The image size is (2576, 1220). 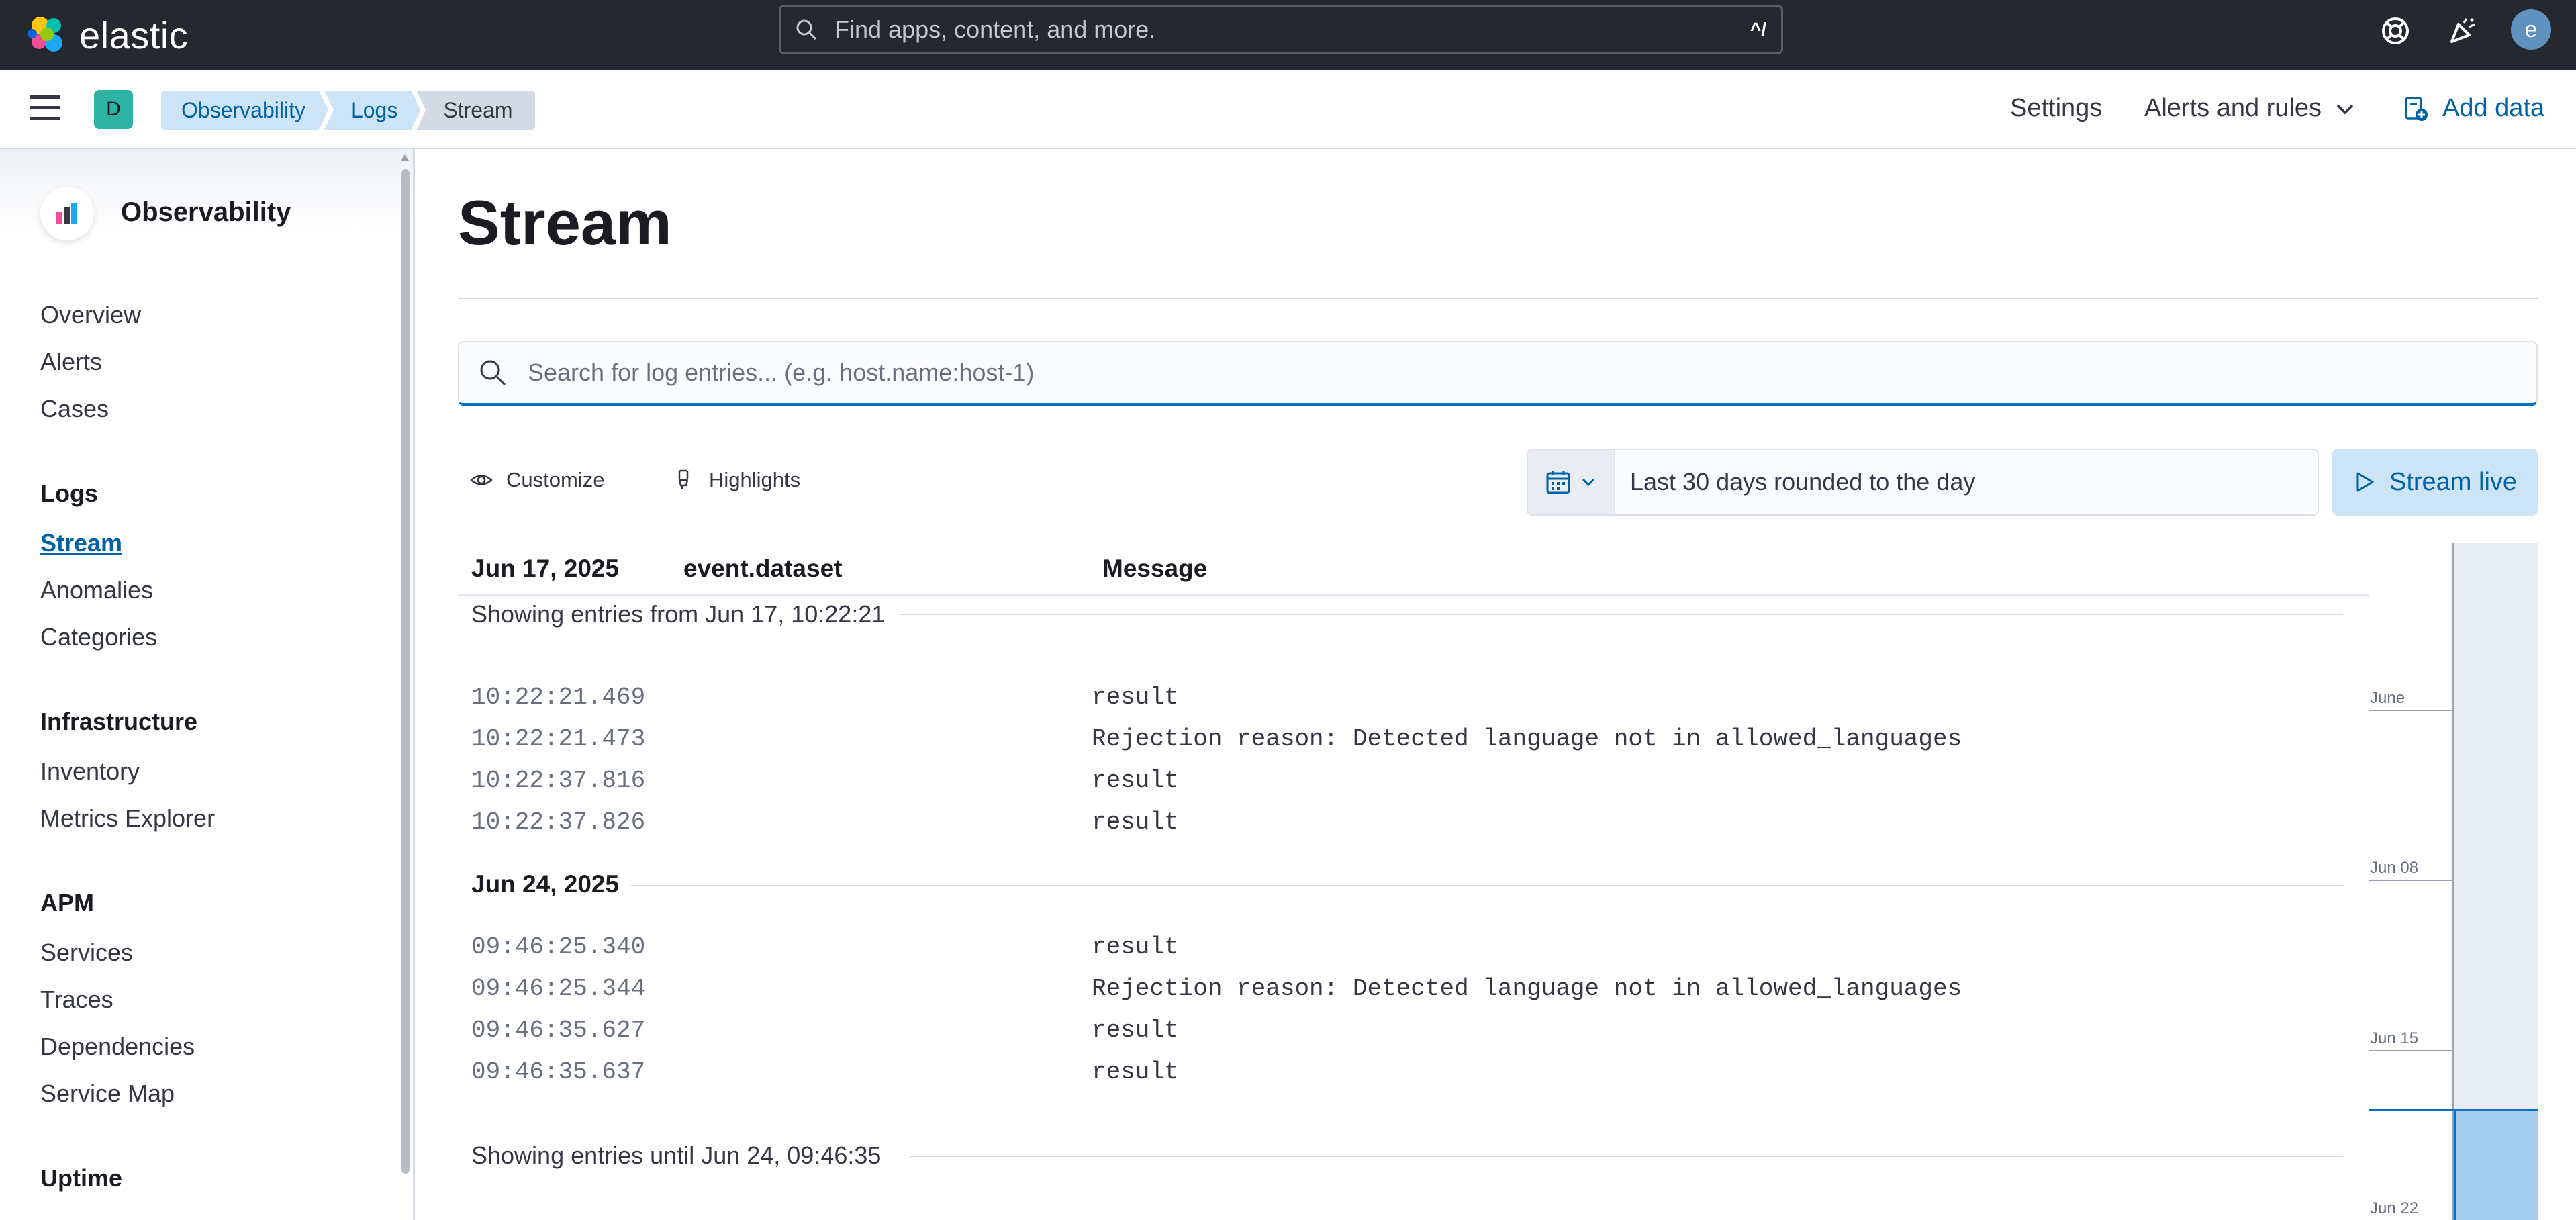 What do you see at coordinates (481, 480) in the screenshot?
I see `eye-icon` at bounding box center [481, 480].